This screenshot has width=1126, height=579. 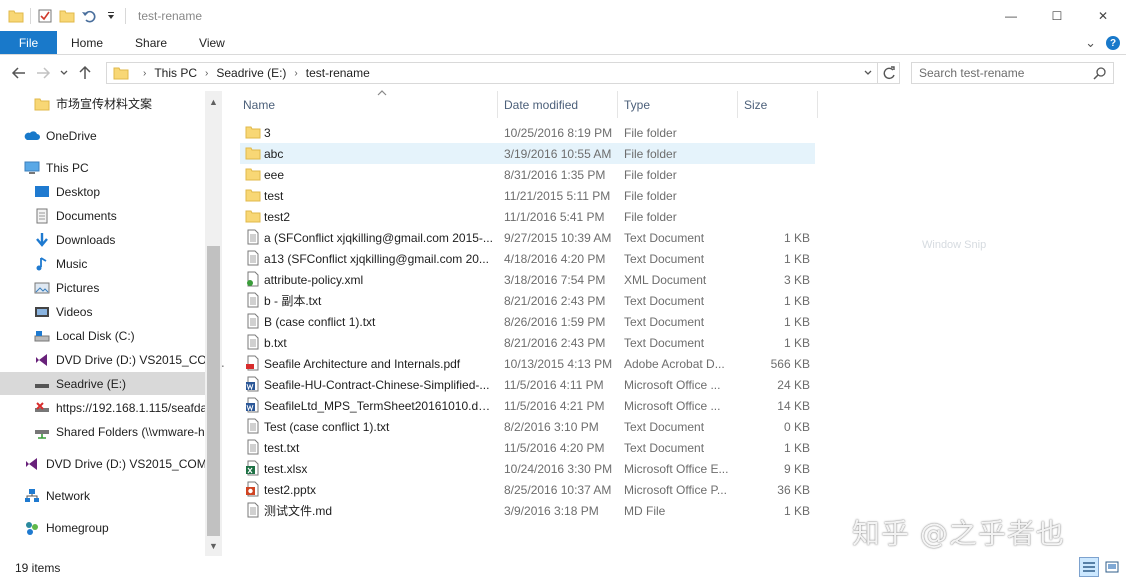 What do you see at coordinates (67, 16) in the screenshot?
I see `new-folder-icon` at bounding box center [67, 16].